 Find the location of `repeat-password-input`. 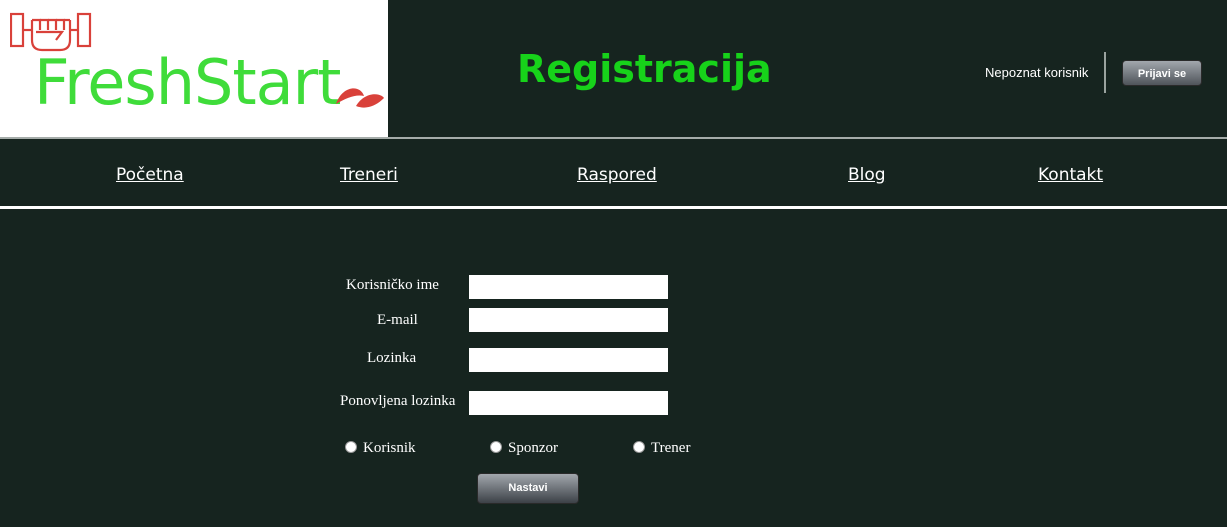

repeat-password-input is located at coordinates (568, 403).